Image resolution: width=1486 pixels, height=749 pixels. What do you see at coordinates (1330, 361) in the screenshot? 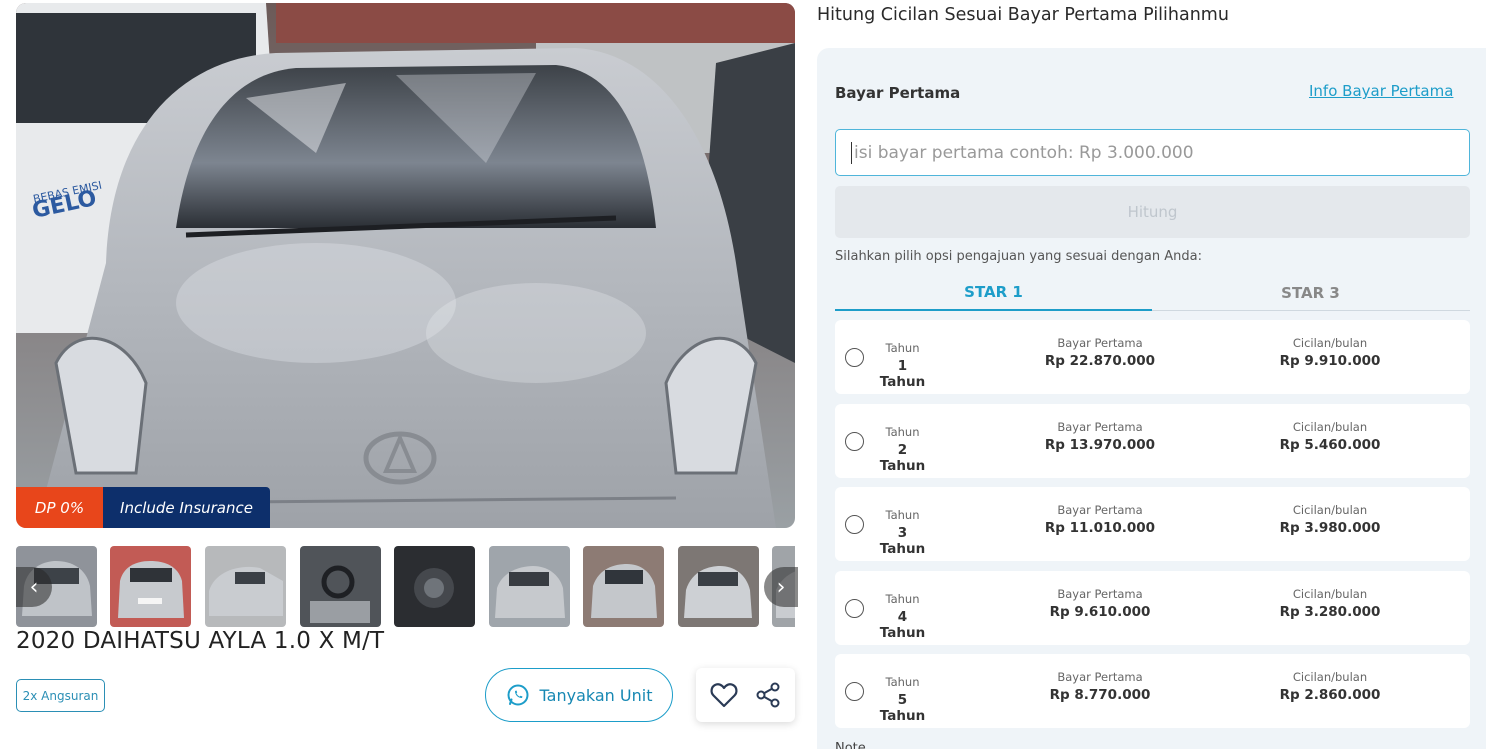
I see `installment-value: Rp 9.910.000` at bounding box center [1330, 361].